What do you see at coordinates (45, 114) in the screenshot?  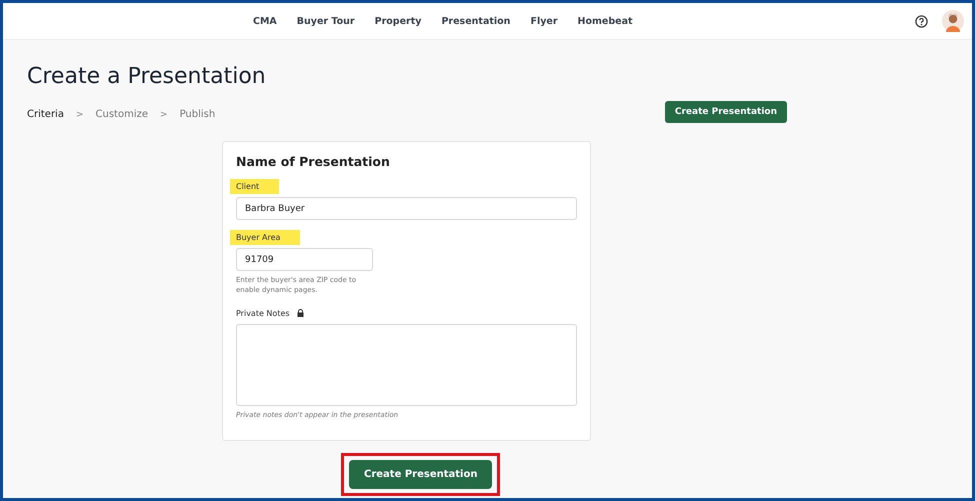 I see `step-link: Criteria` at bounding box center [45, 114].